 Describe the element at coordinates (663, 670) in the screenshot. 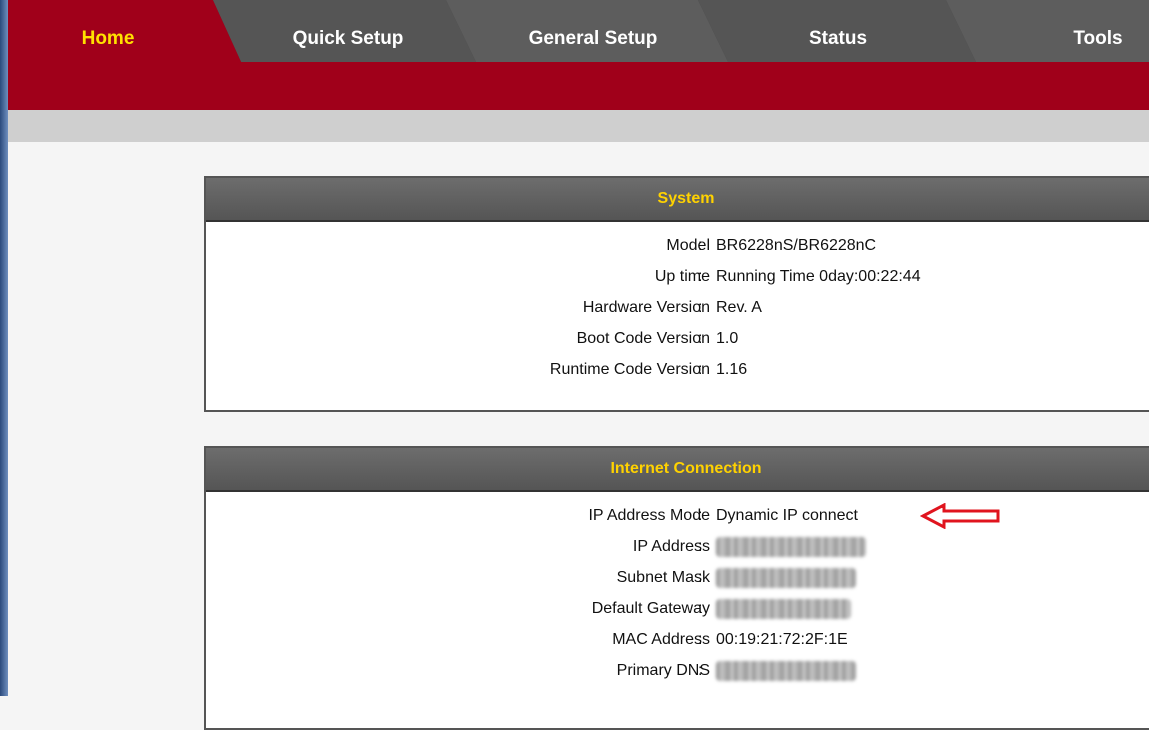

I see `row-label: Primary DNS` at that location.